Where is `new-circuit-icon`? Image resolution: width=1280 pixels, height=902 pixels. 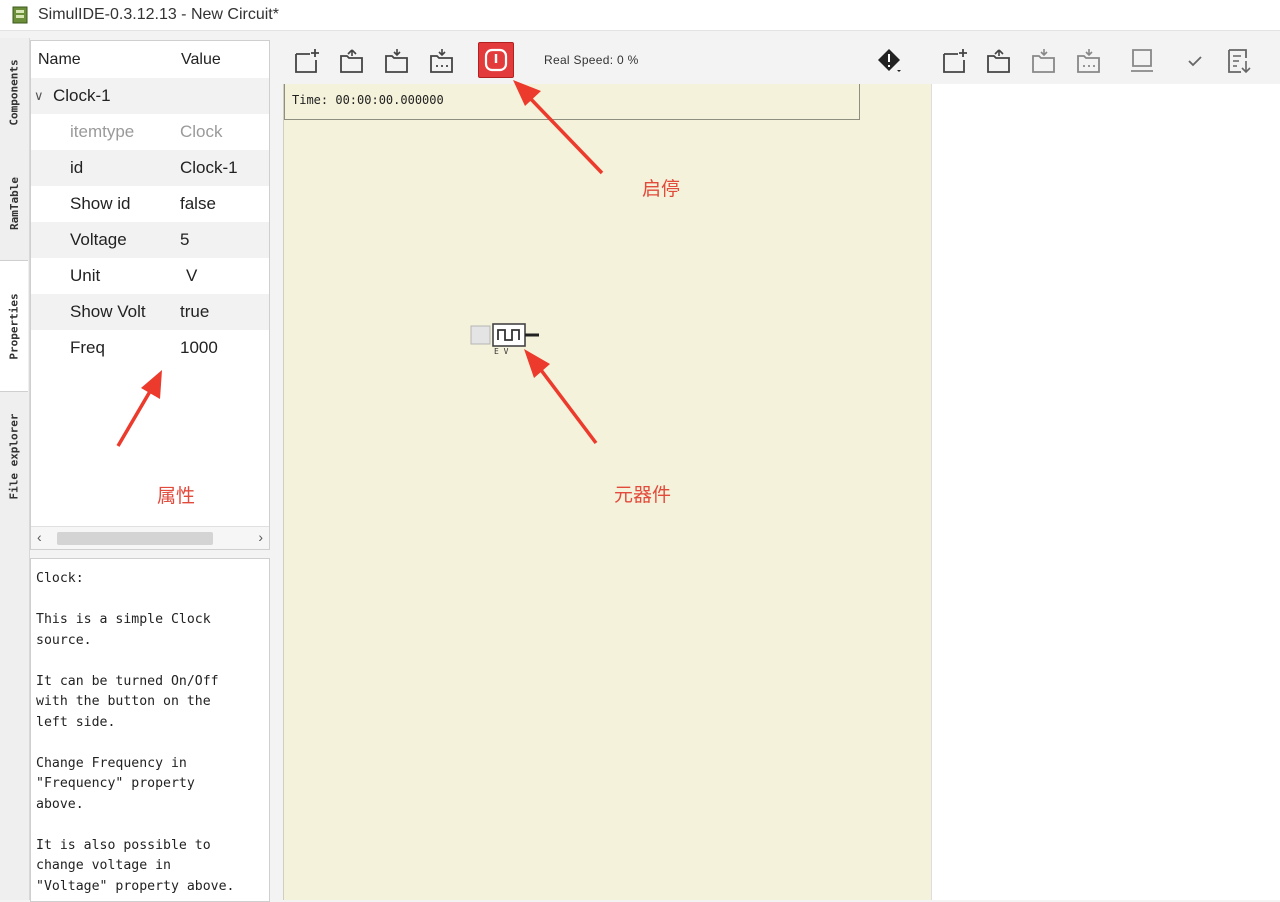 new-circuit-icon is located at coordinates (307, 61).